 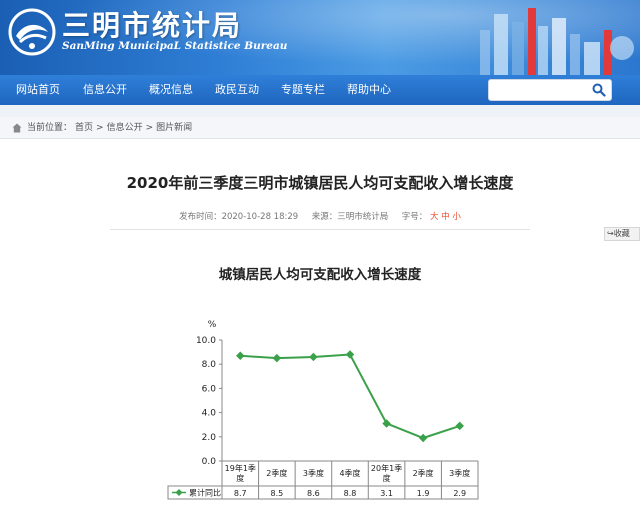 What do you see at coordinates (50, 127) in the screenshot?
I see `breadcrumb-prefix: 当前位置：` at bounding box center [50, 127].